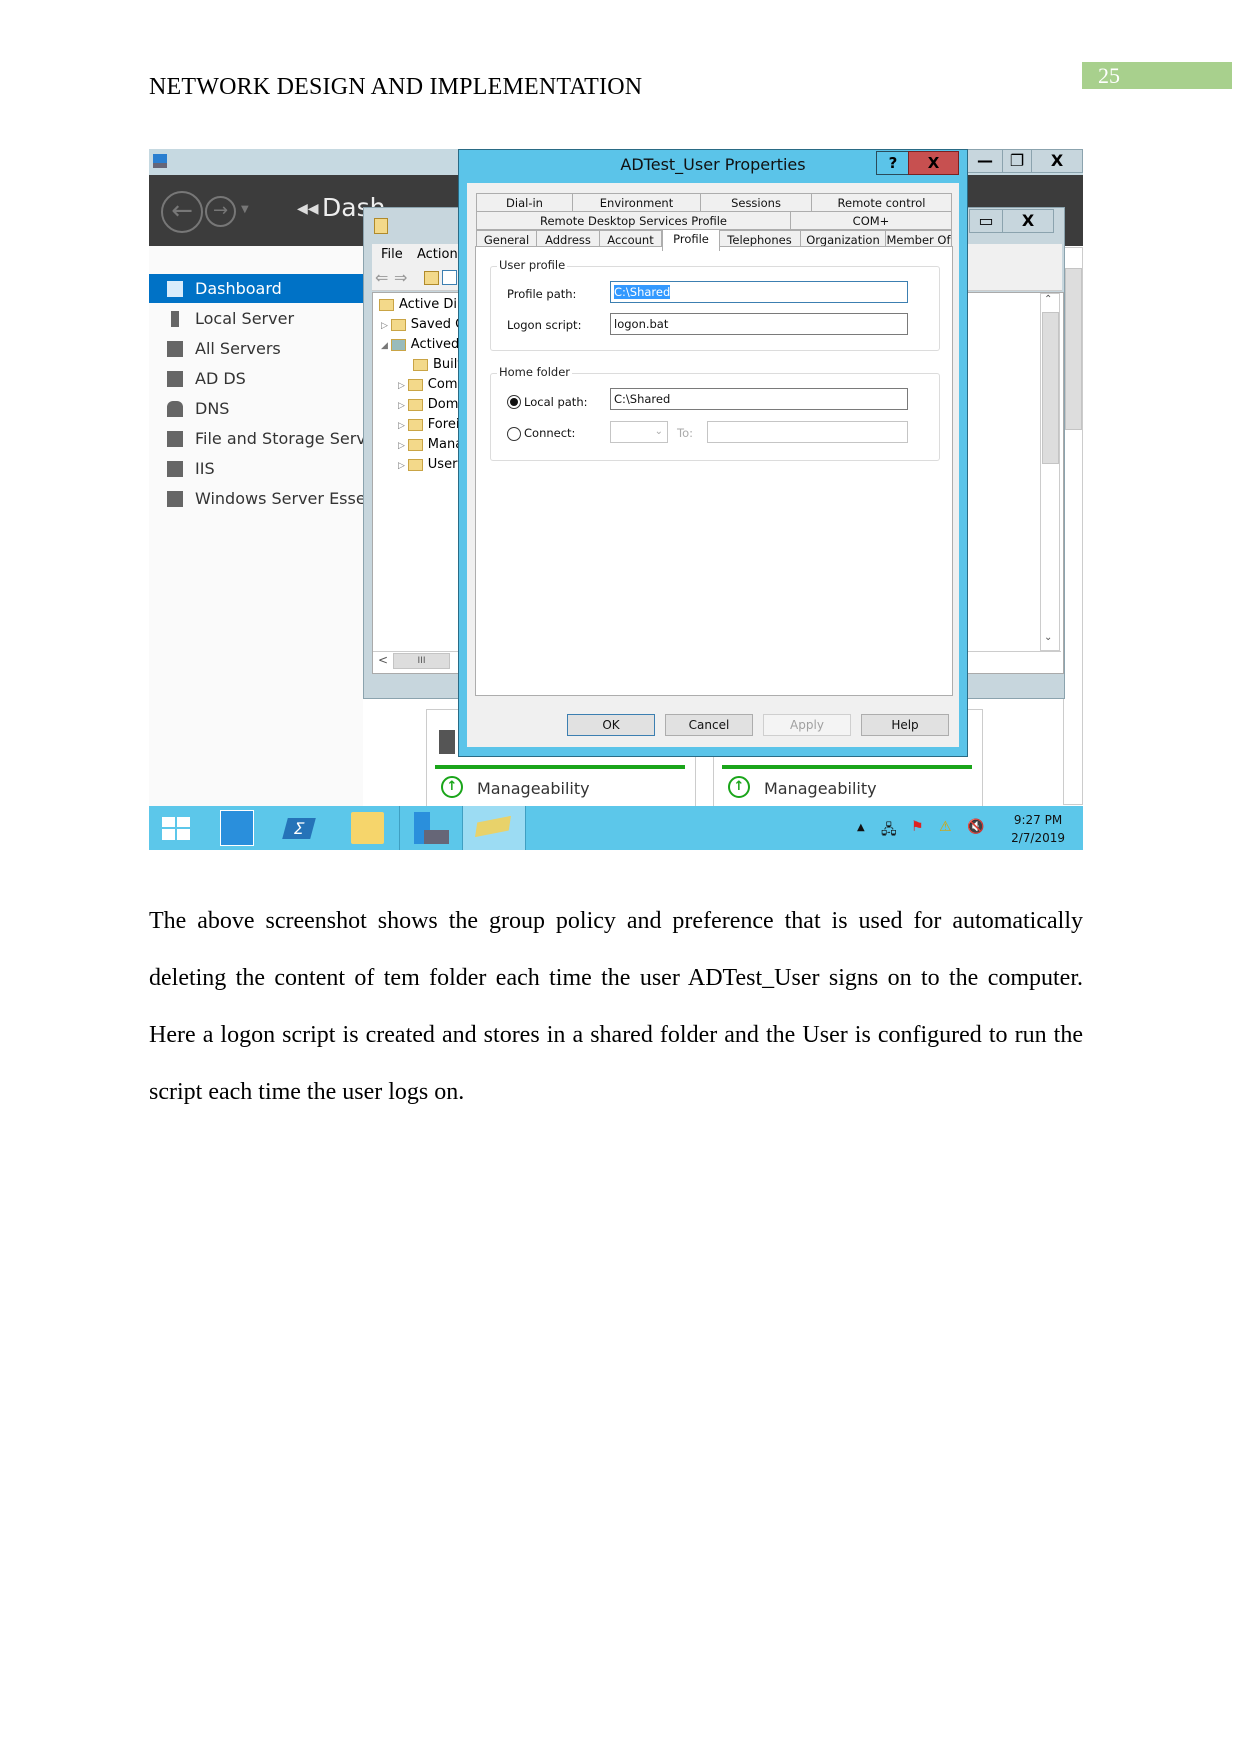  I want to click on tree-item: ▷ Dom, so click(428, 404).